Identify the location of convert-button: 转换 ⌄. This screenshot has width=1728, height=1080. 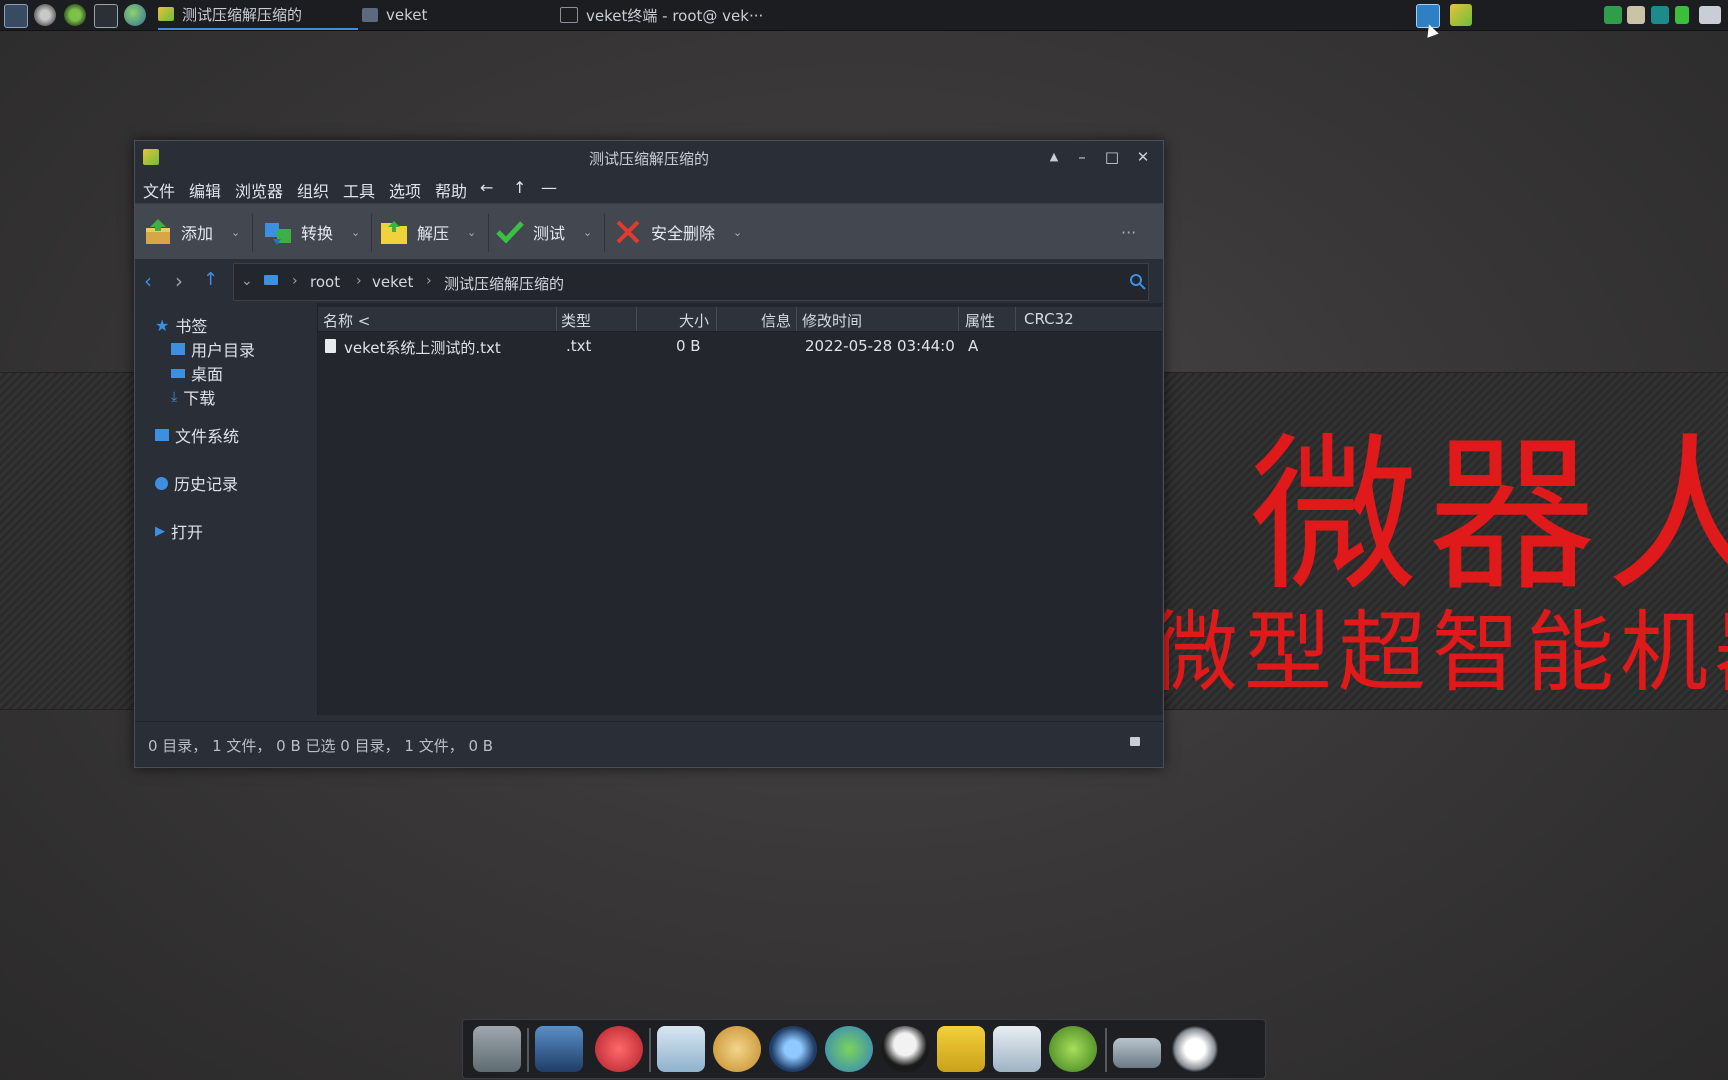
(311, 232).